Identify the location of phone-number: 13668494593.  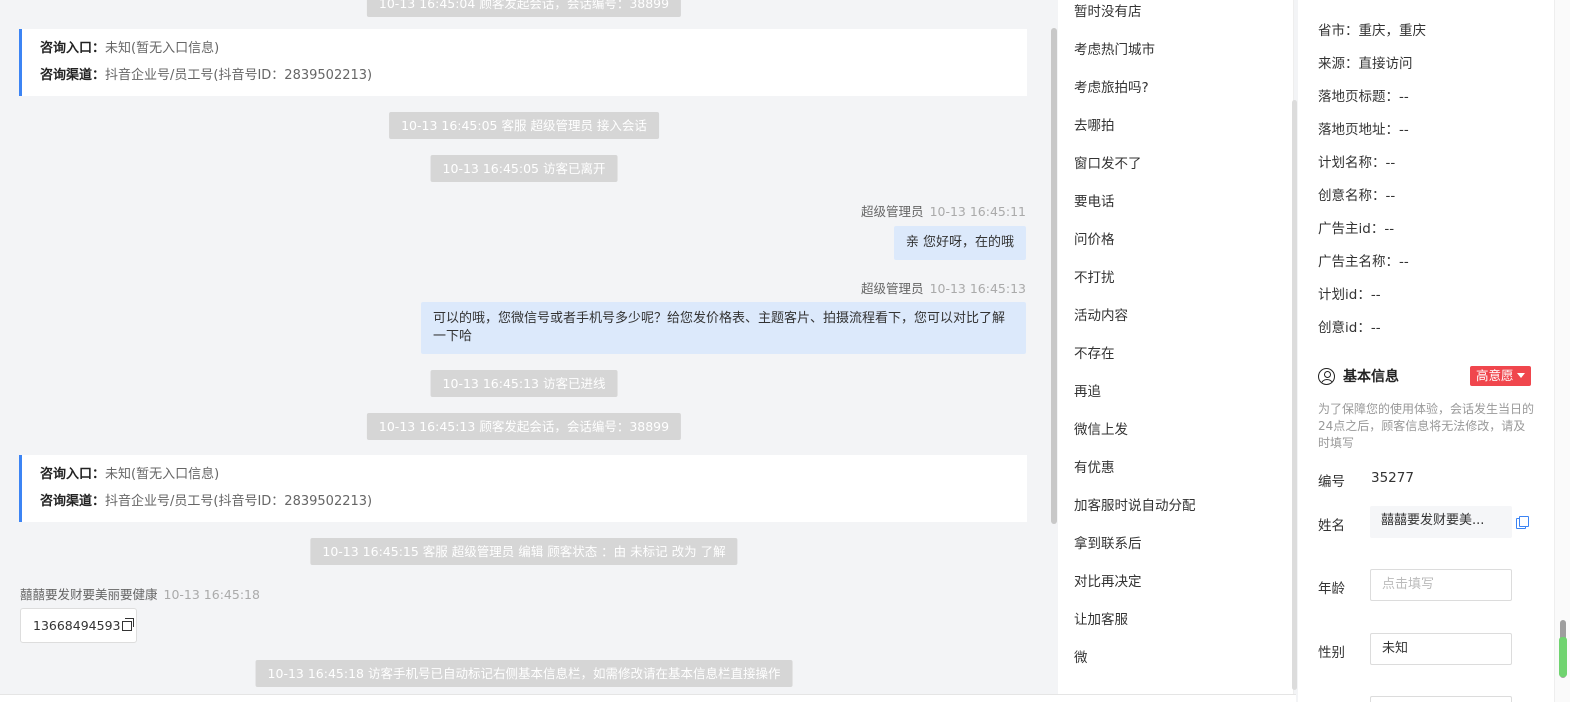
(77, 625).